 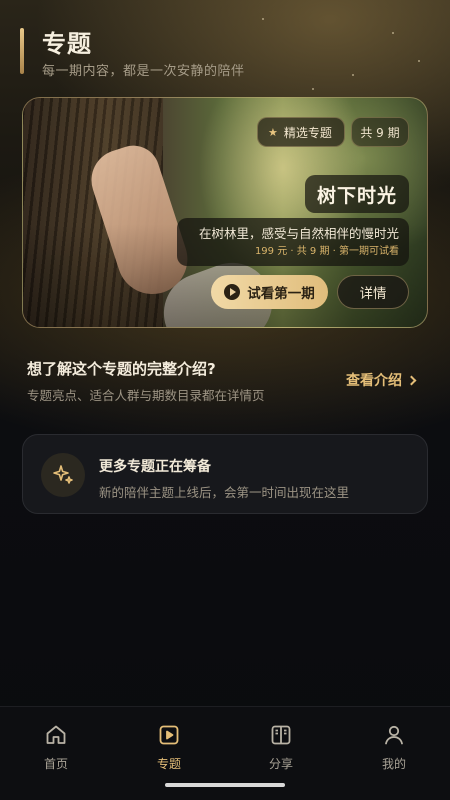 What do you see at coordinates (146, 395) in the screenshot?
I see `intro-subtitle: 专题亮点、适合人群与期数目录都在详情页` at bounding box center [146, 395].